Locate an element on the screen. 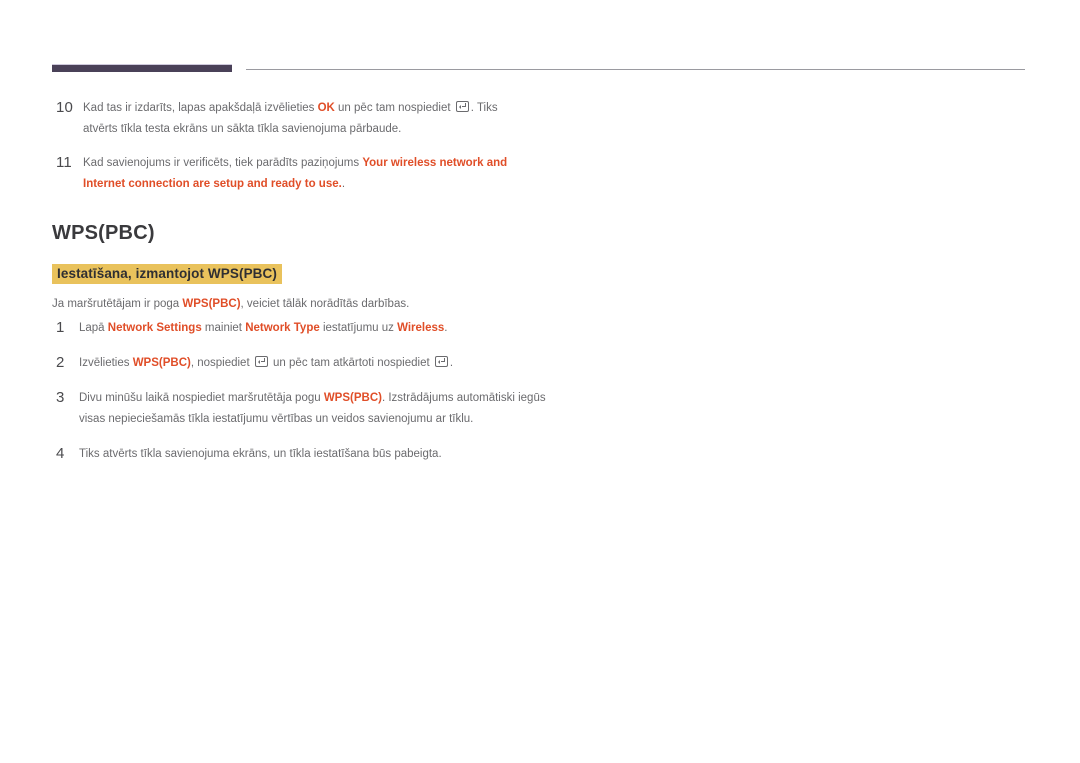 The width and height of the screenshot is (1080, 763). step-number: 11 is located at coordinates (64, 162).